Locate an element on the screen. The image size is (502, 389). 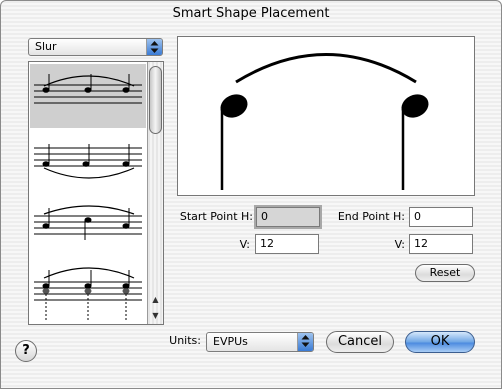
ok-button: OK is located at coordinates (440, 342).